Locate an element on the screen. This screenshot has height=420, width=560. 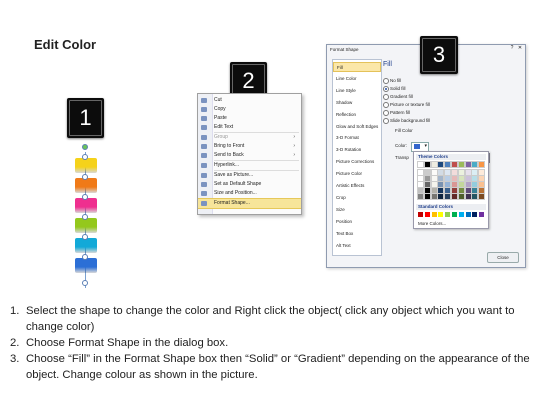
selected-shape-stack is located at coordinates (86, 216).